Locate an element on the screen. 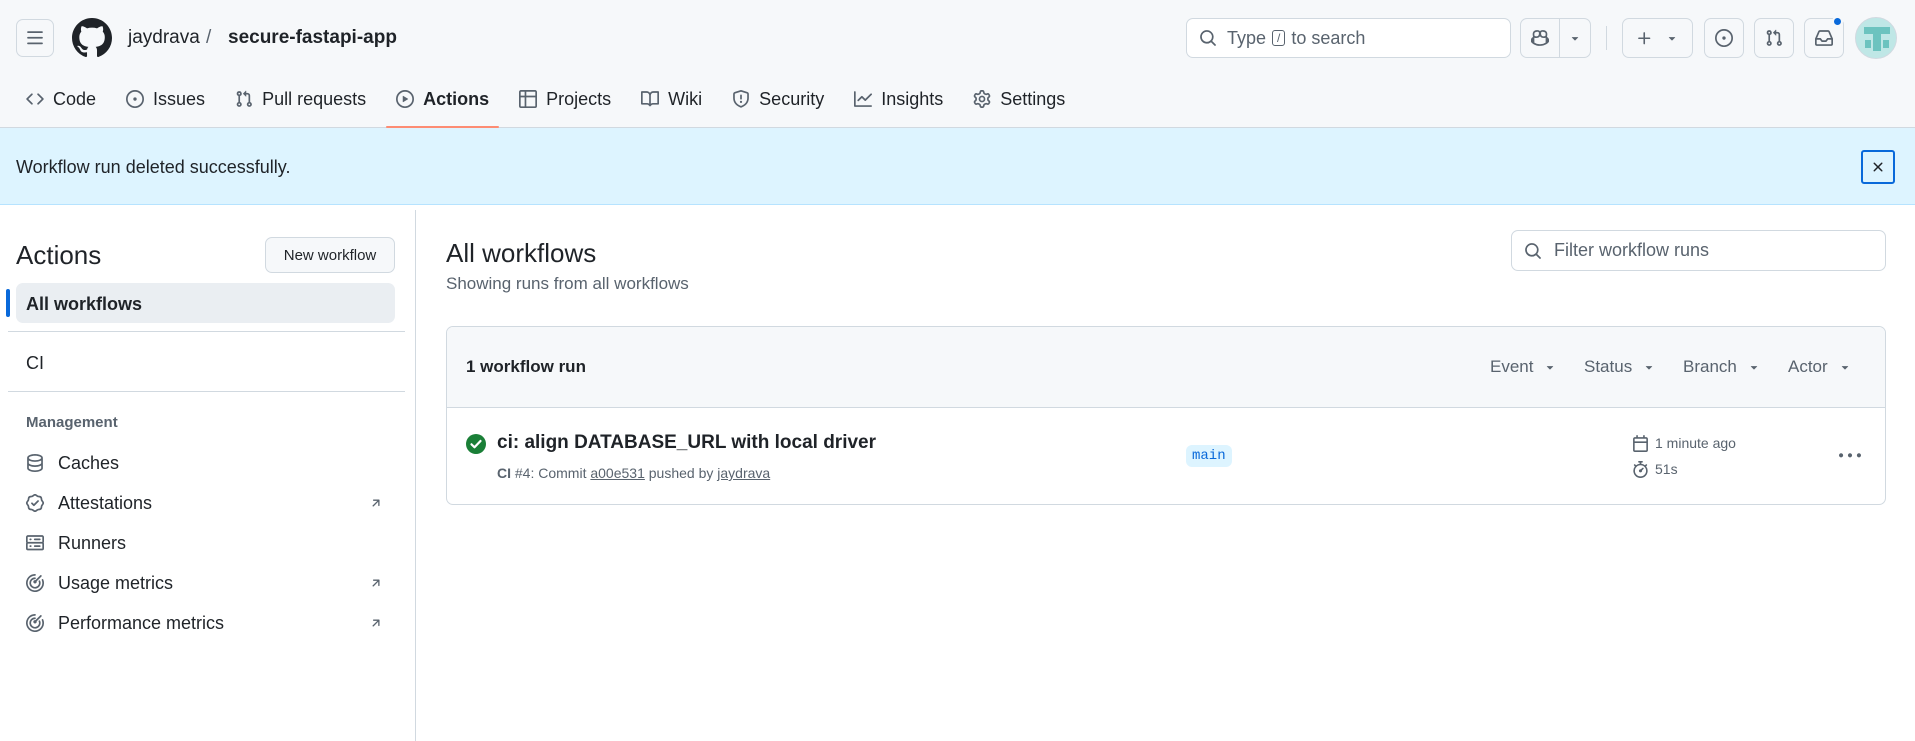 The height and width of the screenshot is (741, 1915). run-meta: CI #4: Commit a00e531 pushed by jaydrava is located at coordinates (633, 473).